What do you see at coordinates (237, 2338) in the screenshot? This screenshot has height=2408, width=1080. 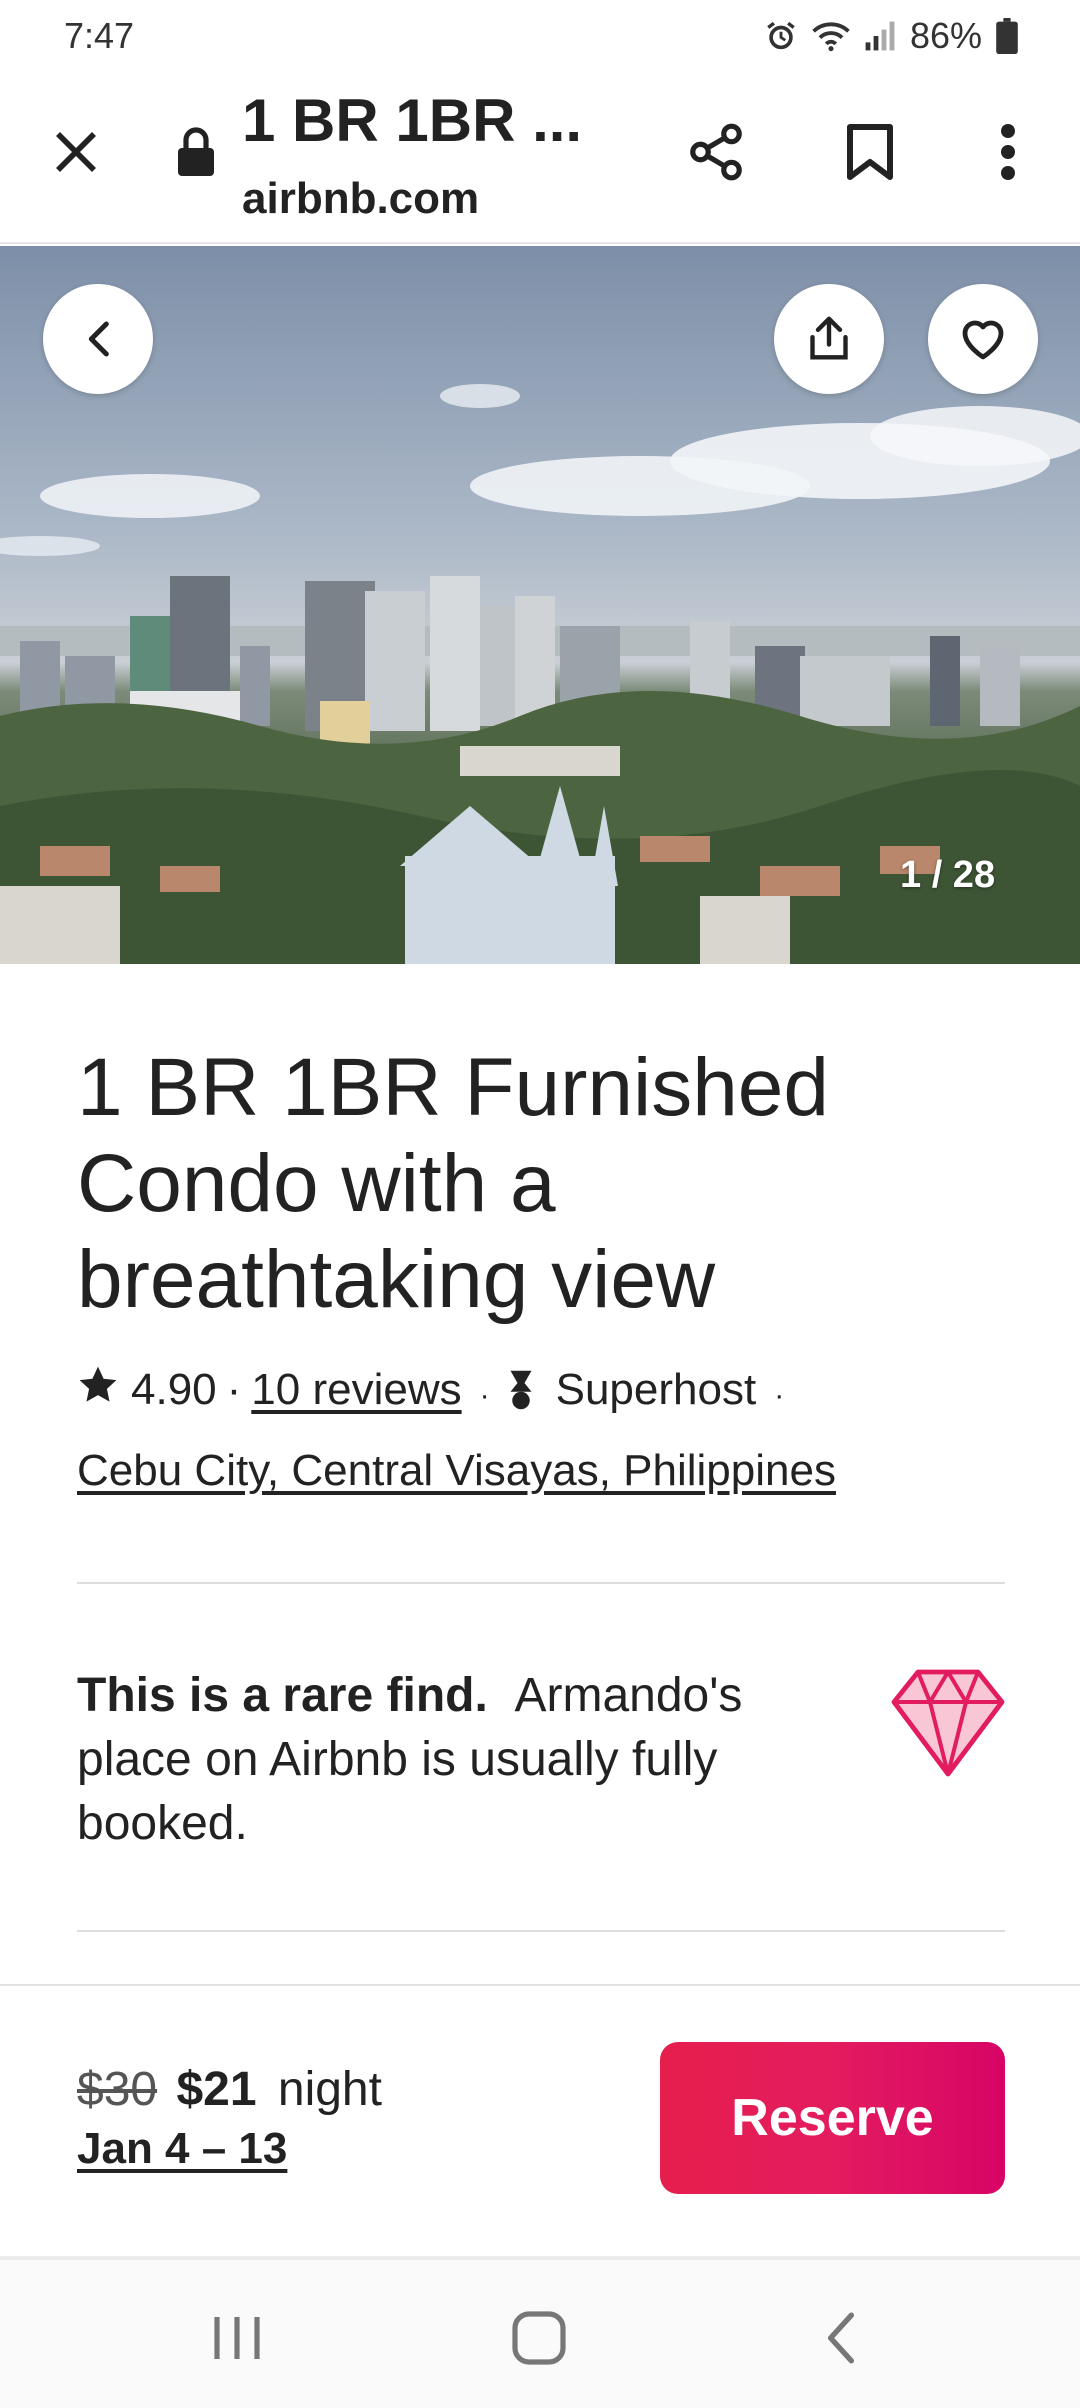 I see `recent-apps-icon` at bounding box center [237, 2338].